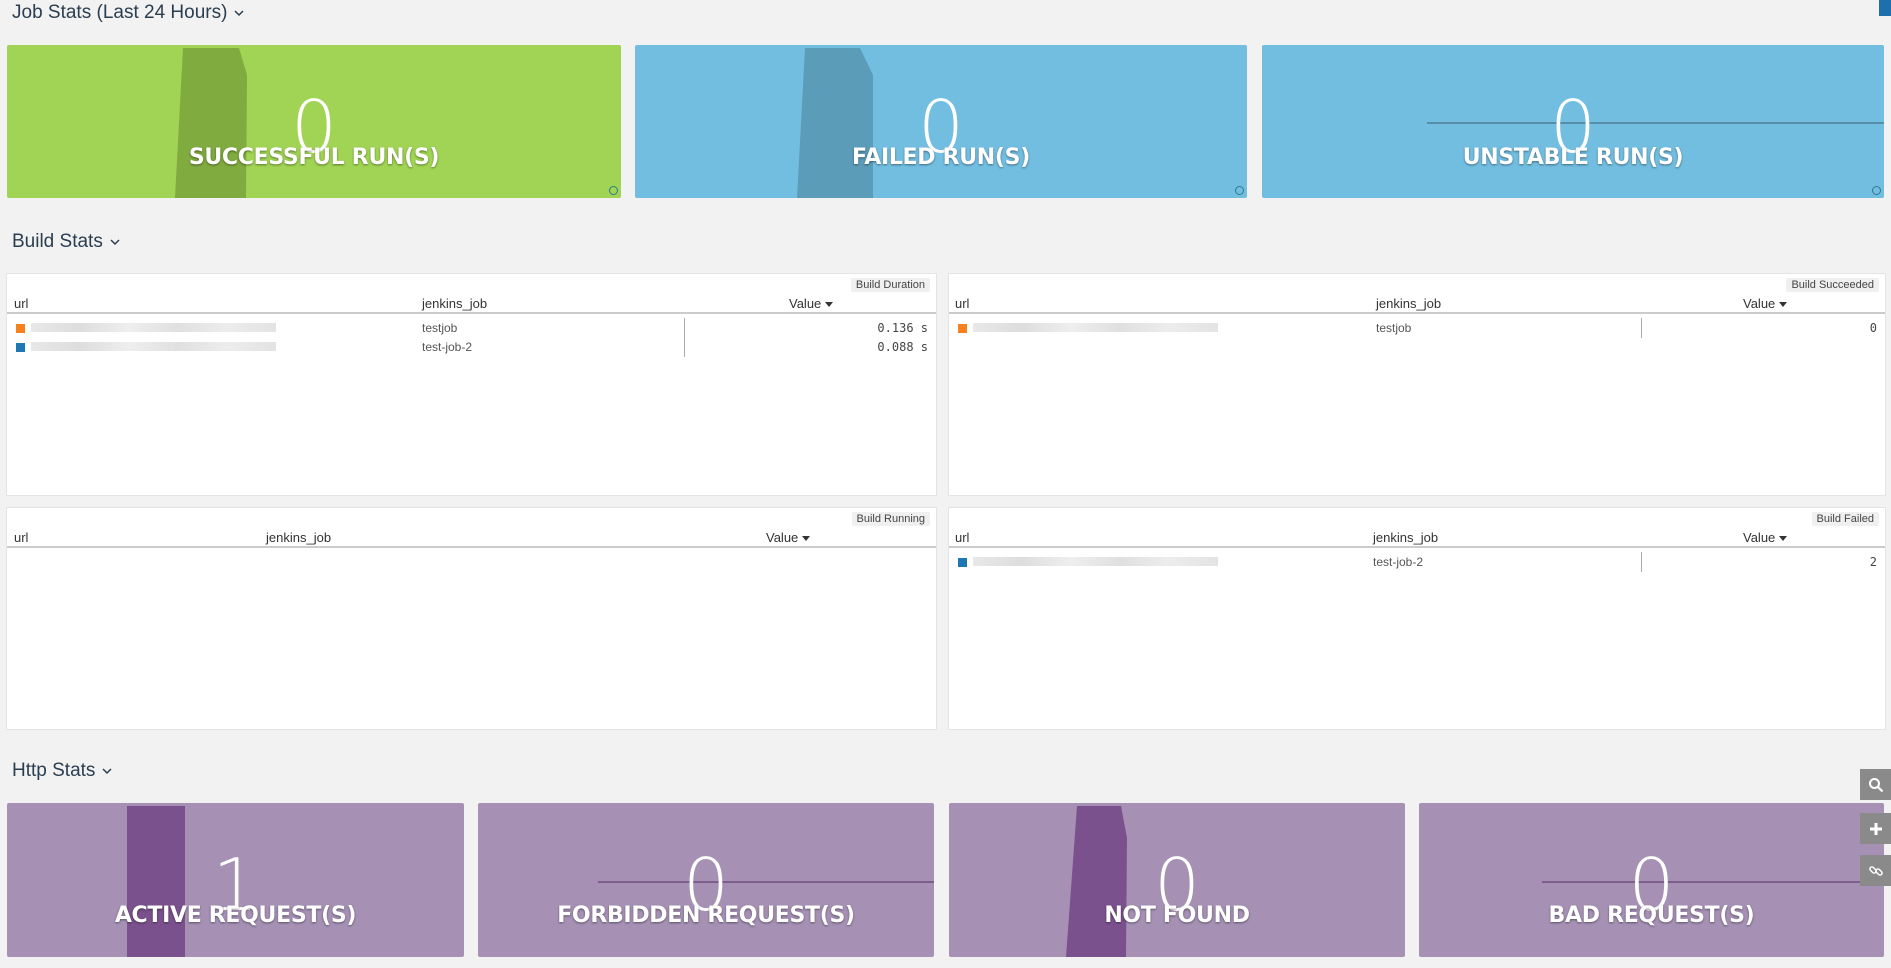 This screenshot has width=1891, height=968. I want to click on failed-runs-card: 0 FAILED RUN(S), so click(941, 121).